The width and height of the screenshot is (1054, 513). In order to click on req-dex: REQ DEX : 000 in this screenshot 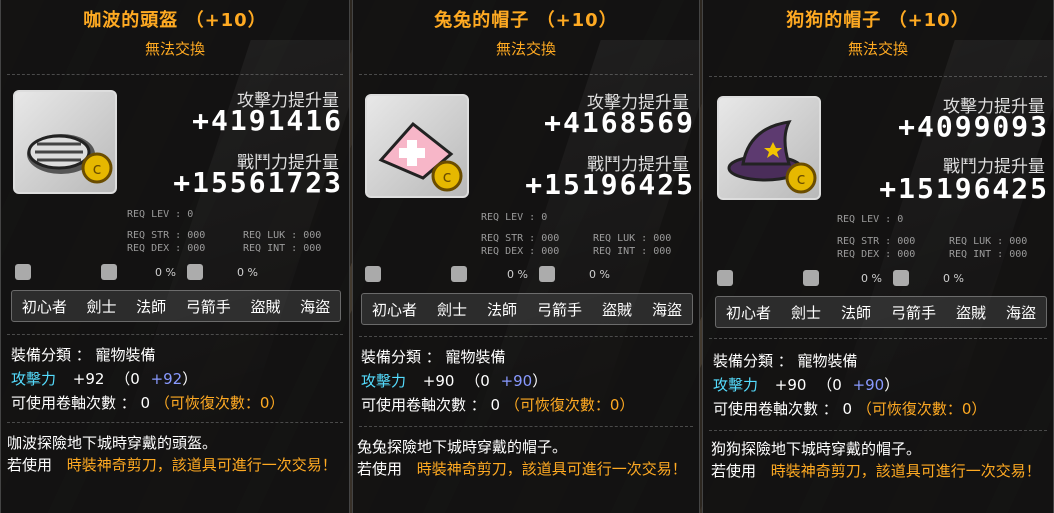, I will do `click(520, 251)`.